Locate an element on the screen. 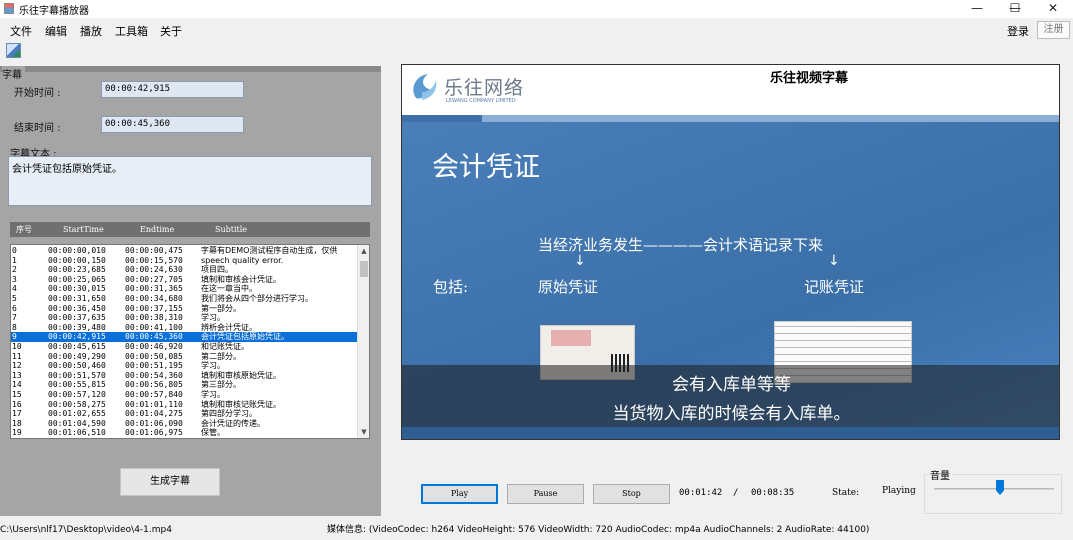  logo-subtext: LEWANG COMPANY LIMITED is located at coordinates (481, 101).